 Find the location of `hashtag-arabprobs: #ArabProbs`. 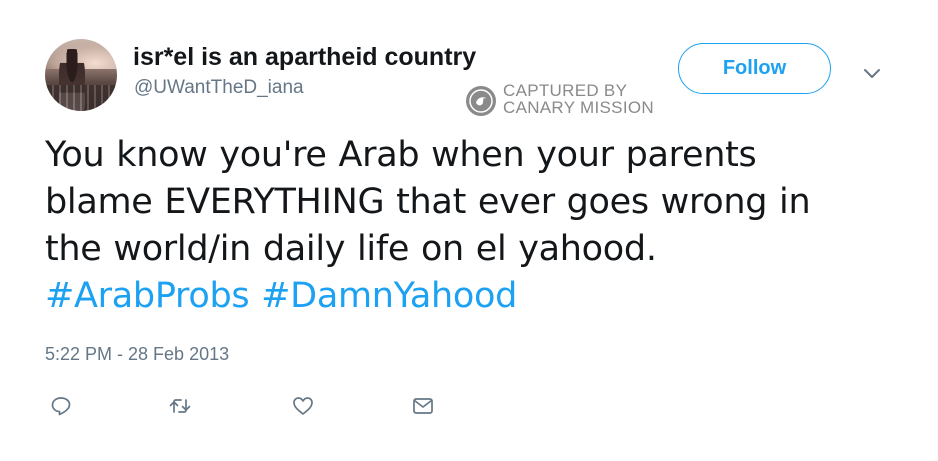

hashtag-arabprobs: #ArabProbs is located at coordinates (147, 296).